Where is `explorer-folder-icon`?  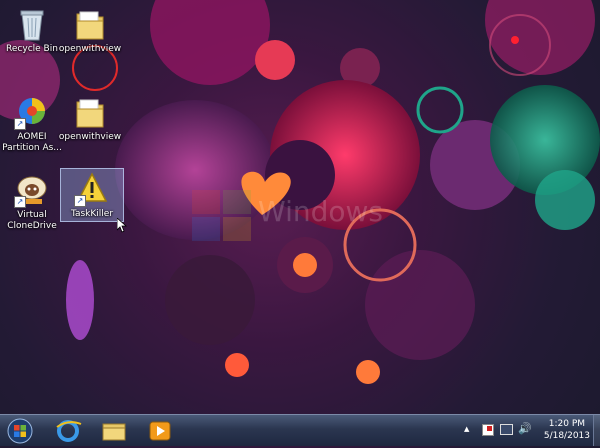
explorer-folder-icon is located at coordinates (114, 432).